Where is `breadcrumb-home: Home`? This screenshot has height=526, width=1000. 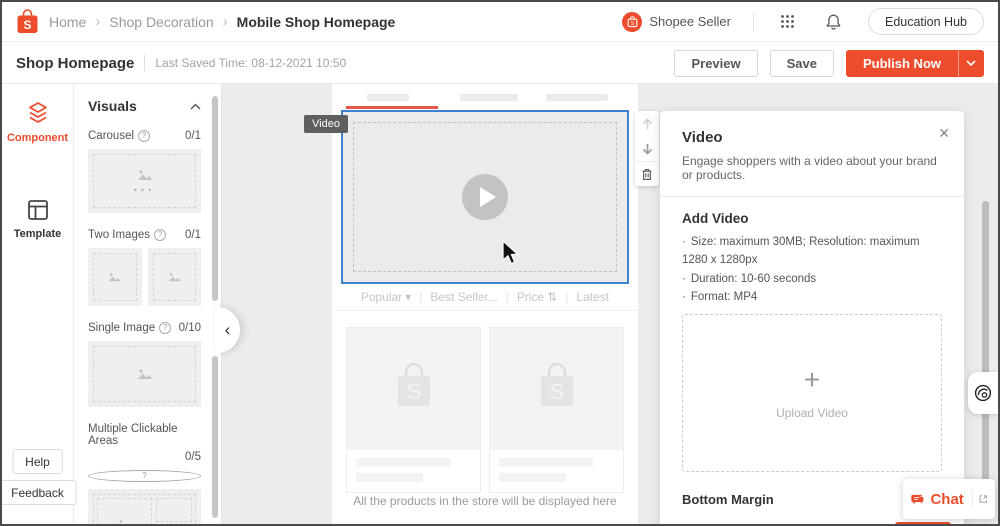 breadcrumb-home: Home is located at coordinates (67, 22).